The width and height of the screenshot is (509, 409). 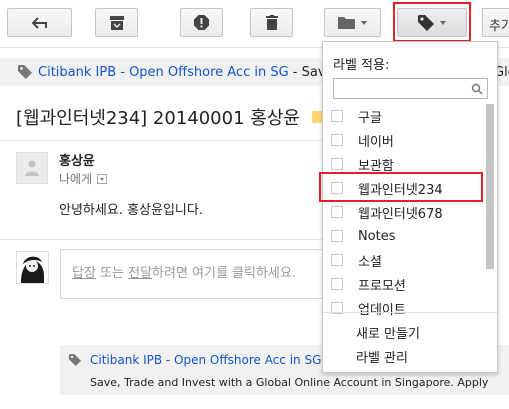 What do you see at coordinates (307, 72) in the screenshot?
I see `ad-suffix: - Sav` at bounding box center [307, 72].